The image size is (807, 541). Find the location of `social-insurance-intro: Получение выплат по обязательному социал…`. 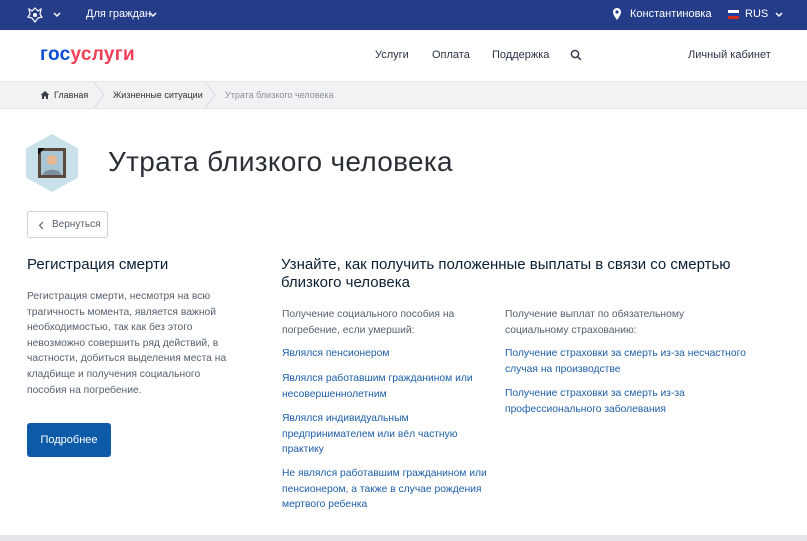

social-insurance-intro: Получение выплат по обязательному социал… is located at coordinates (594, 322).